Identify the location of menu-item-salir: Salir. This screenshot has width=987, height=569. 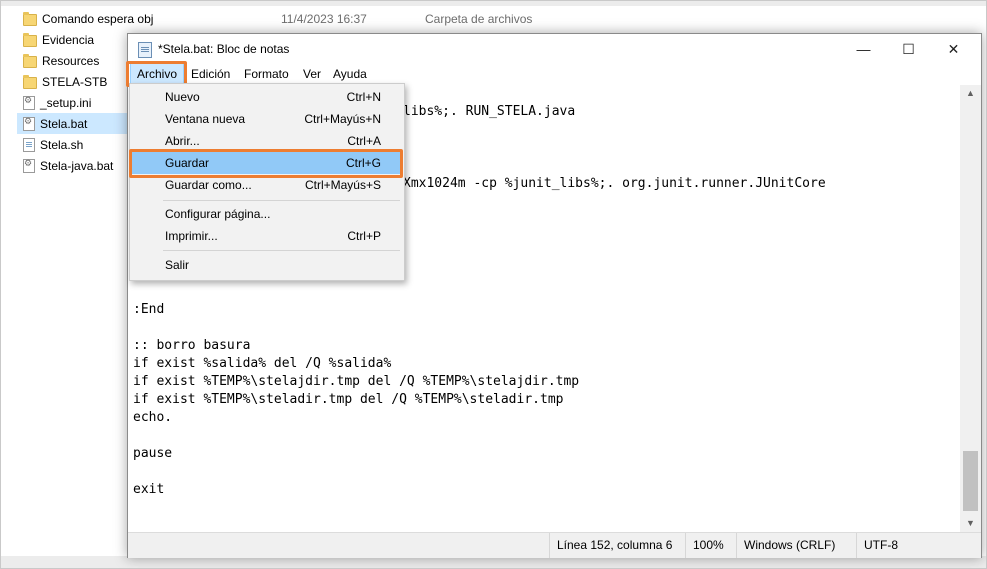
(267, 265).